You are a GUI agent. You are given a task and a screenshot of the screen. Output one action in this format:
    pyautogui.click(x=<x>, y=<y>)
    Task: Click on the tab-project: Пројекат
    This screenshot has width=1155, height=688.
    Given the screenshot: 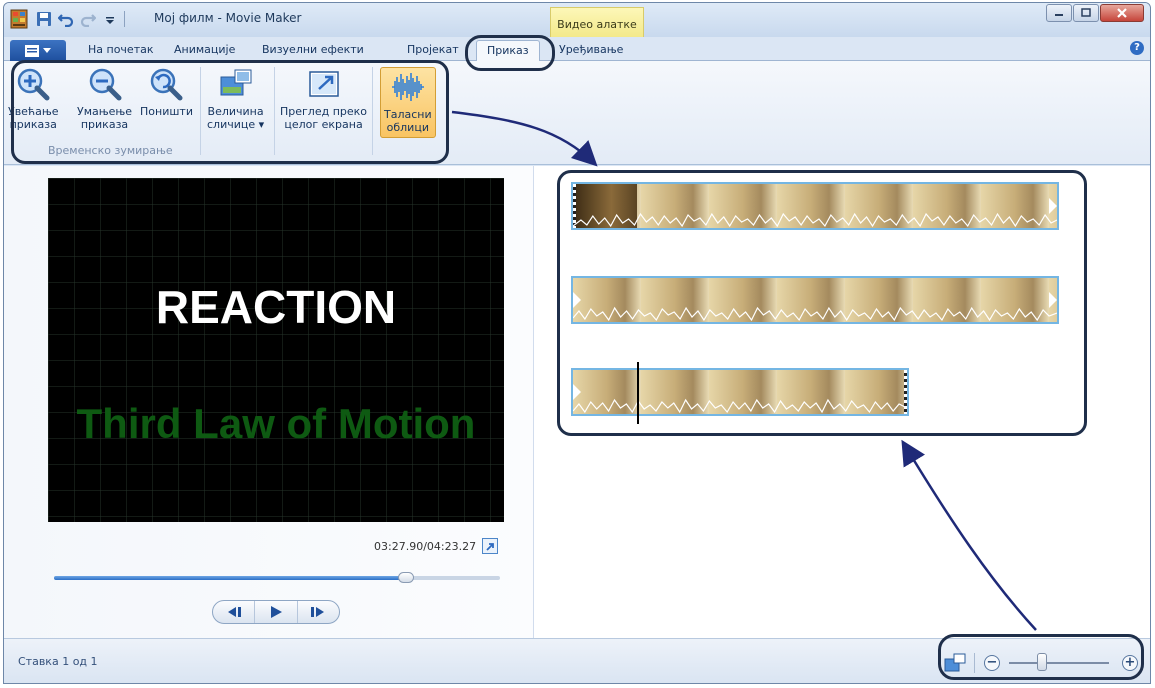 What is the action you would take?
    pyautogui.click(x=433, y=49)
    